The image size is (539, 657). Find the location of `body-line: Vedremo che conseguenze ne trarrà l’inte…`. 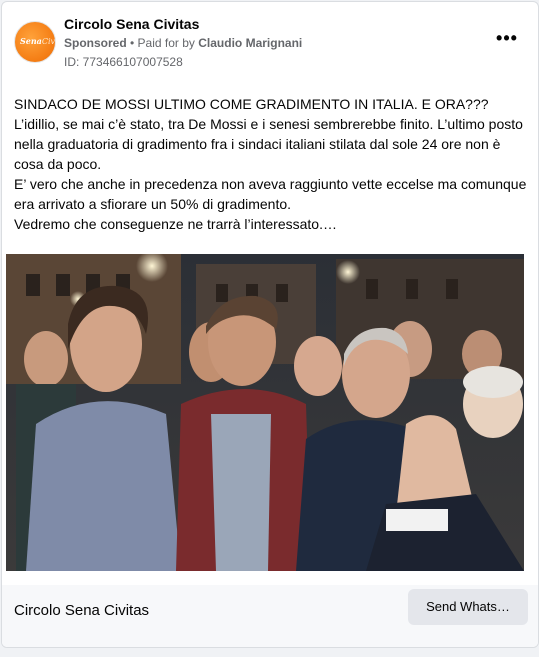

body-line: Vedremo che conseguenze ne trarrà l’inte… is located at coordinates (175, 224).